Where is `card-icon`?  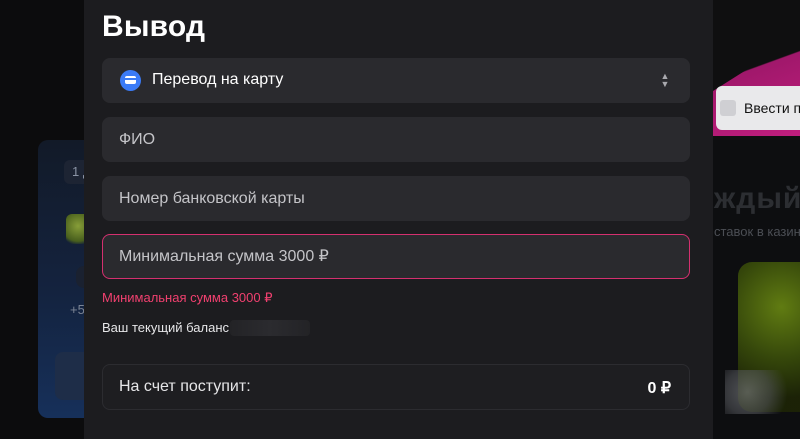
card-icon is located at coordinates (130, 80).